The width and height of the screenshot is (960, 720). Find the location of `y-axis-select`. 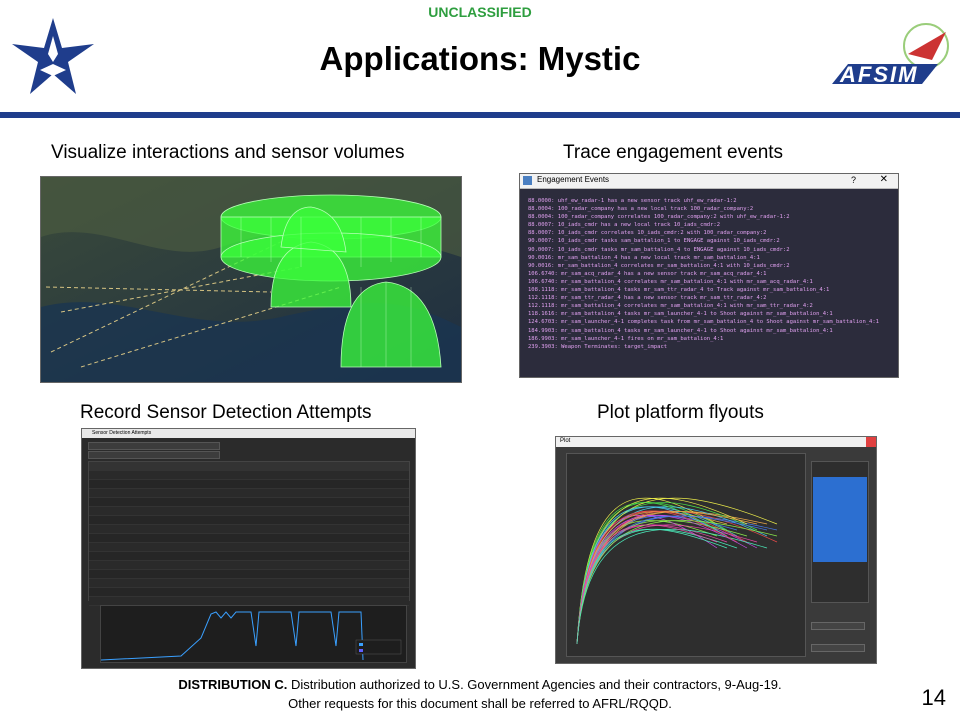

y-axis-select is located at coordinates (838, 648).